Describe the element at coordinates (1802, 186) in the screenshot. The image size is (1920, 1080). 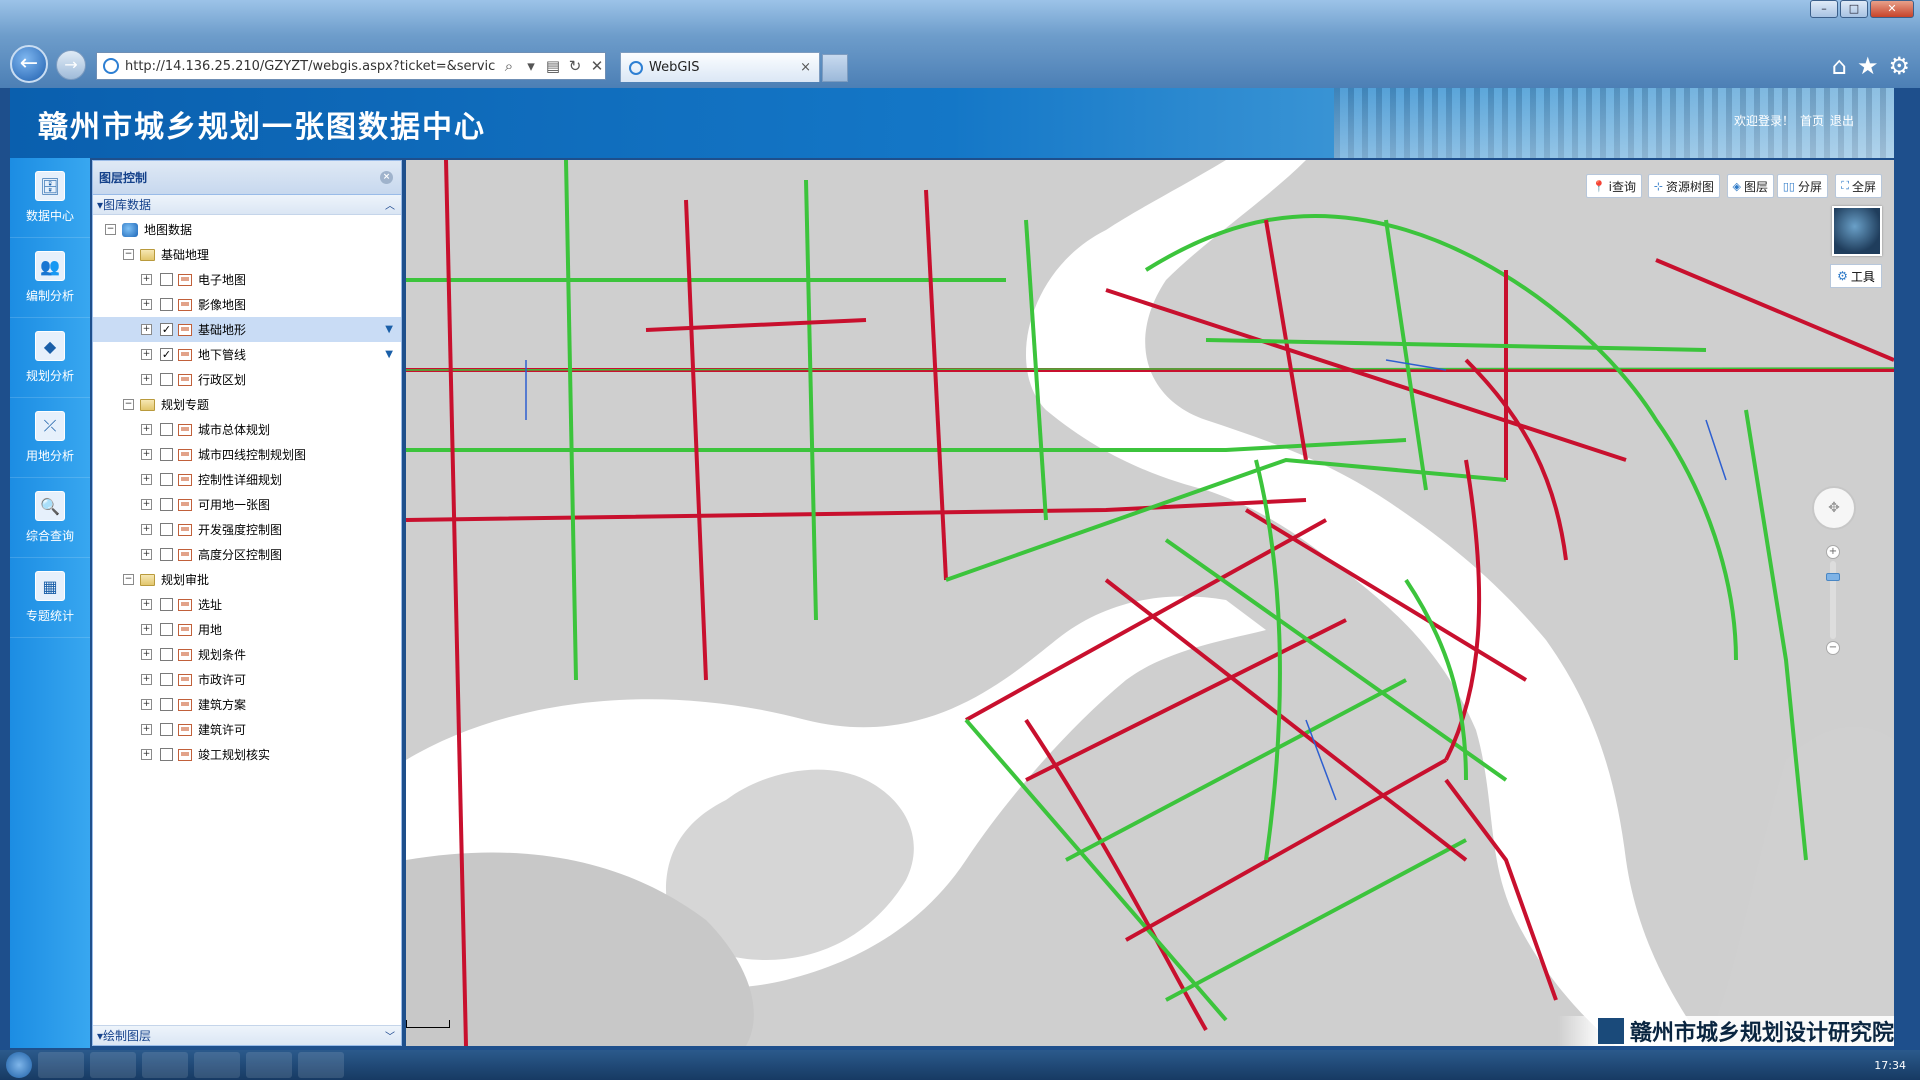
I see `split-screen-button: ▯▯ 分屏` at that location.